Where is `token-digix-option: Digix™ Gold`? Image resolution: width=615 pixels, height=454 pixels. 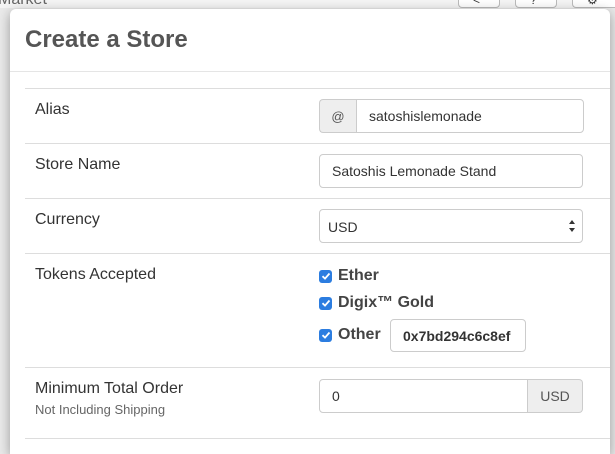 token-digix-option: Digix™ Gold is located at coordinates (376, 303).